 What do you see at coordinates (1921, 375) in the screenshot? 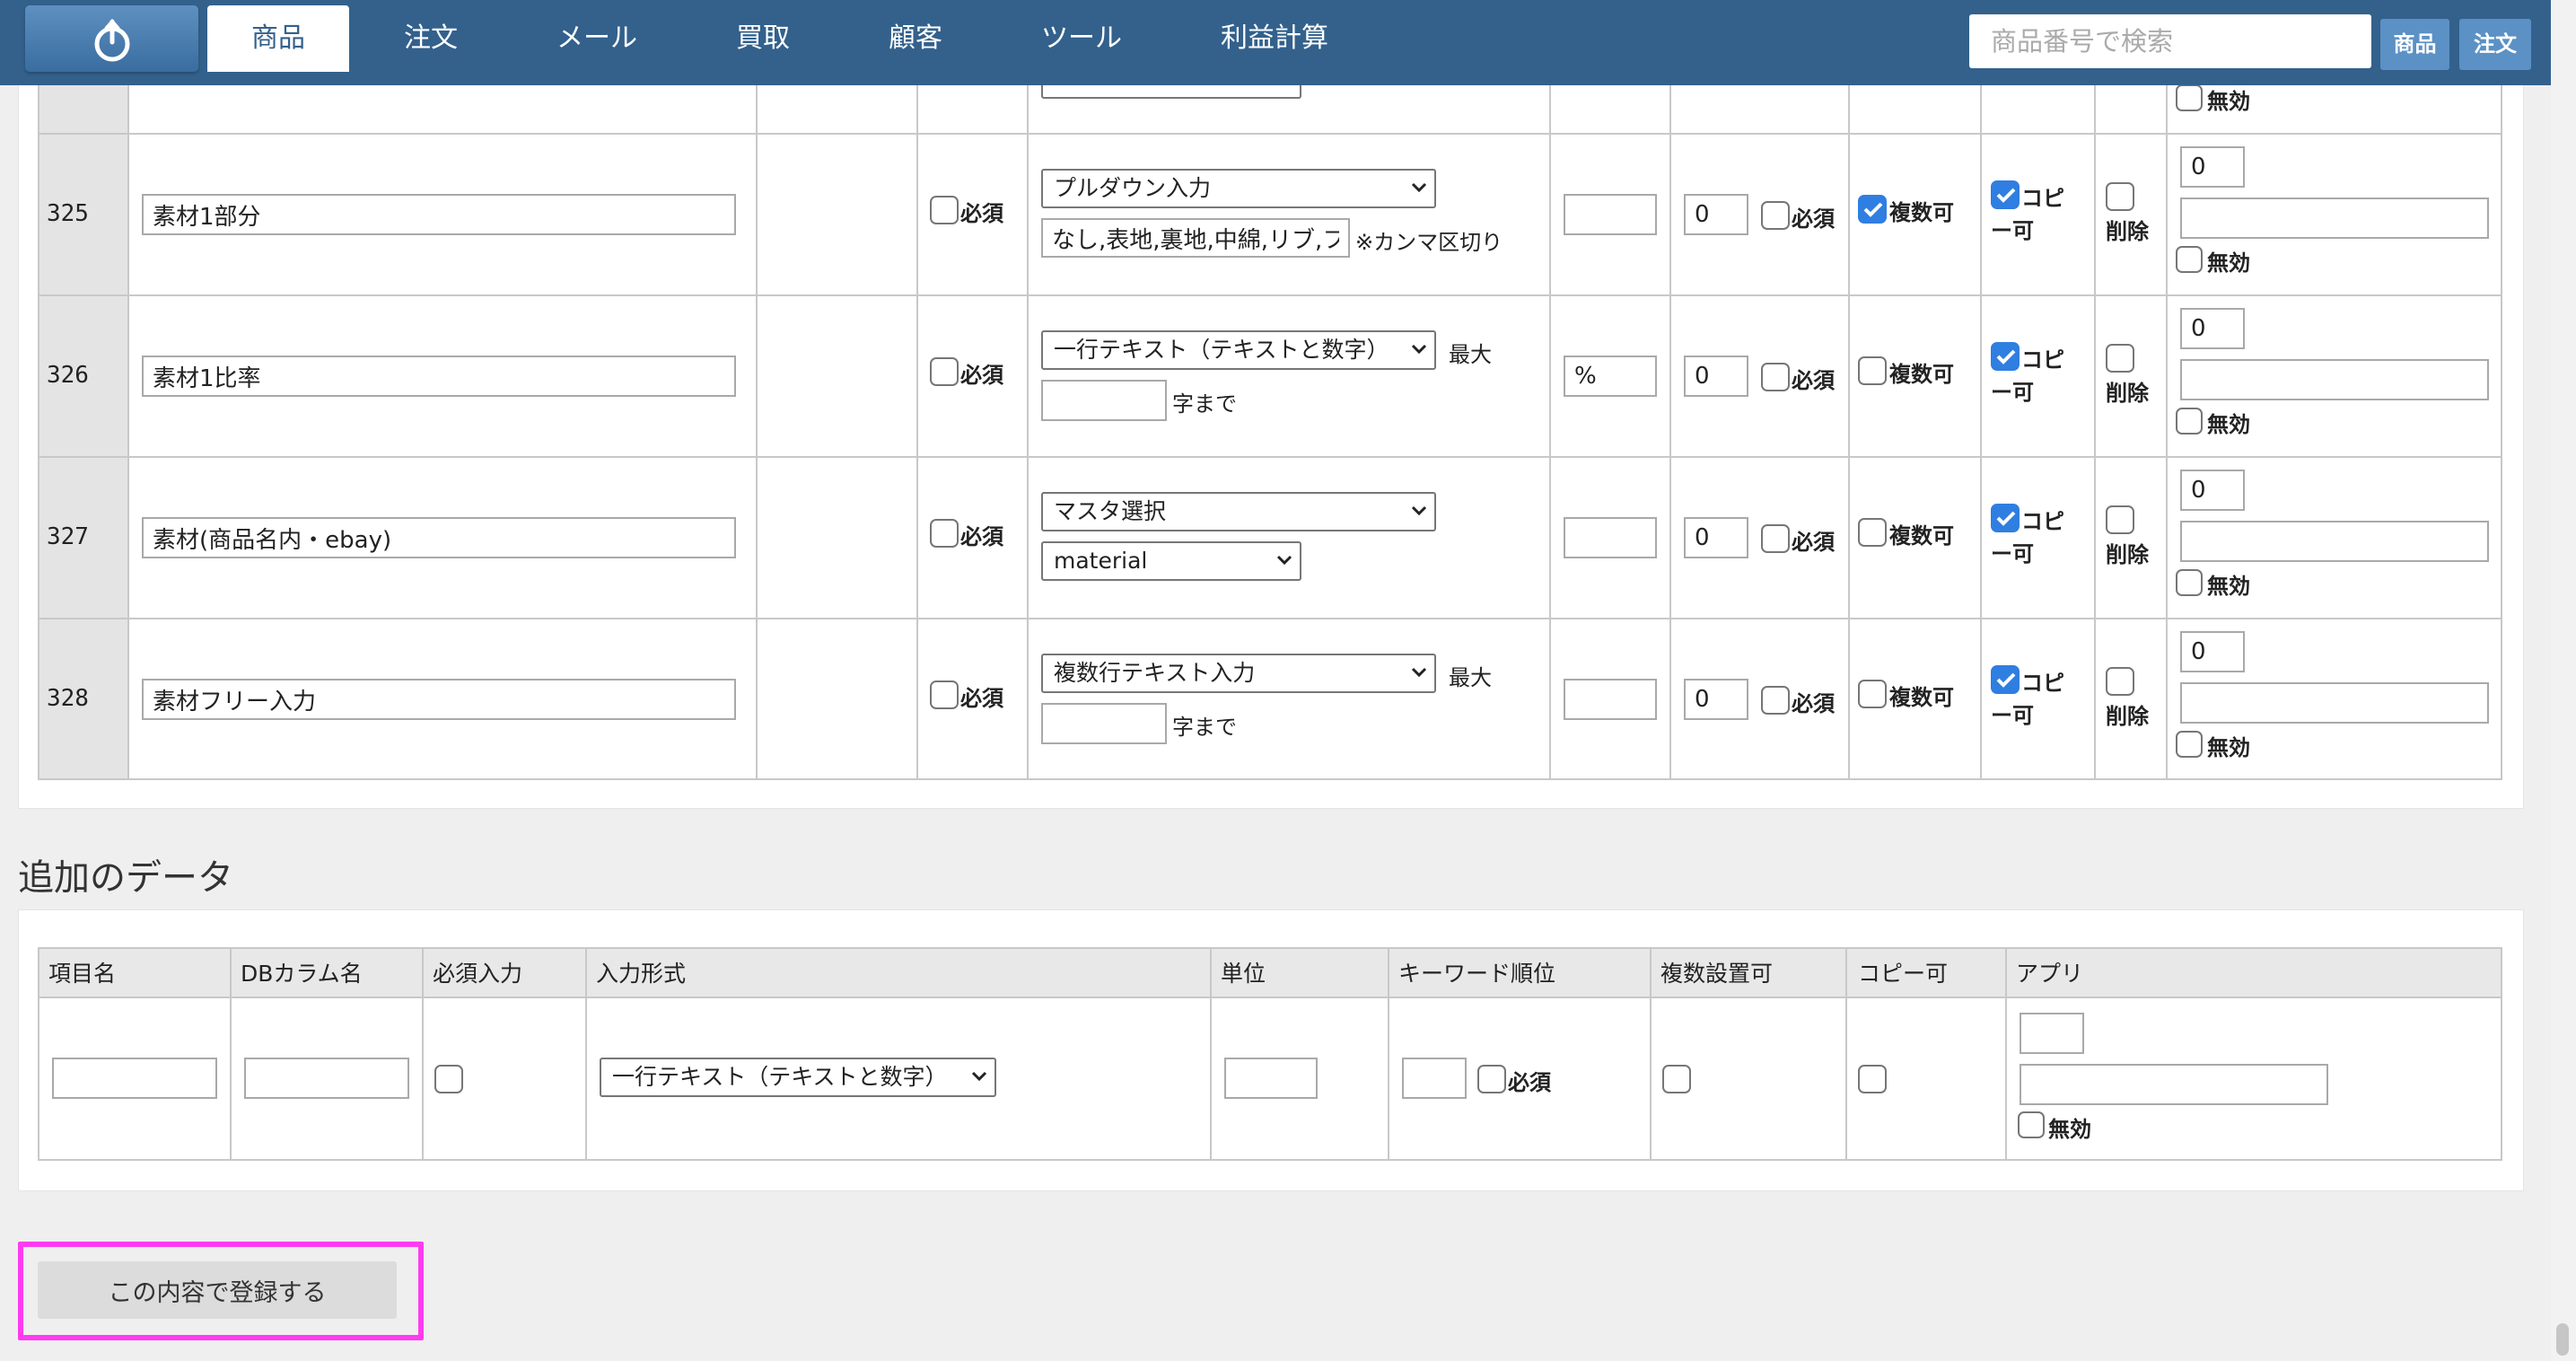
I see `multiple-label: 複数可` at bounding box center [1921, 375].